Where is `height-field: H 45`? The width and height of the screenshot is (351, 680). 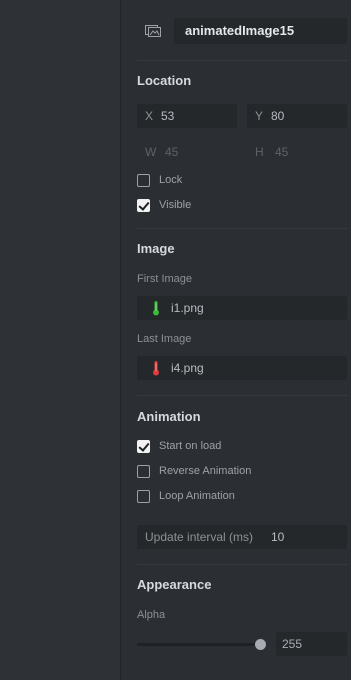
height-field: H 45 is located at coordinates (297, 152).